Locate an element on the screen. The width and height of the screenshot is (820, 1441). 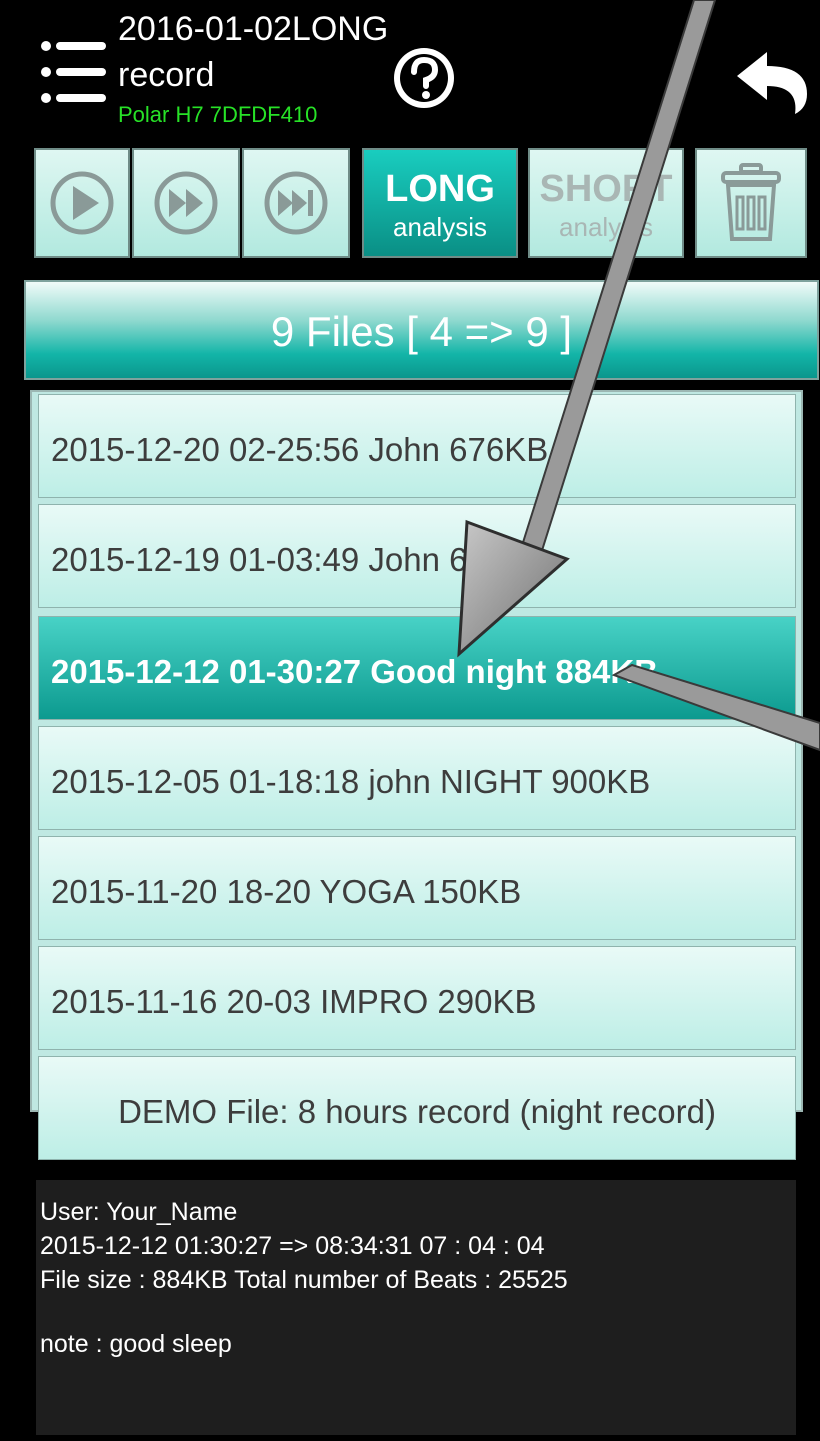
long-analysis-button: LONG analysis is located at coordinates (440, 203).